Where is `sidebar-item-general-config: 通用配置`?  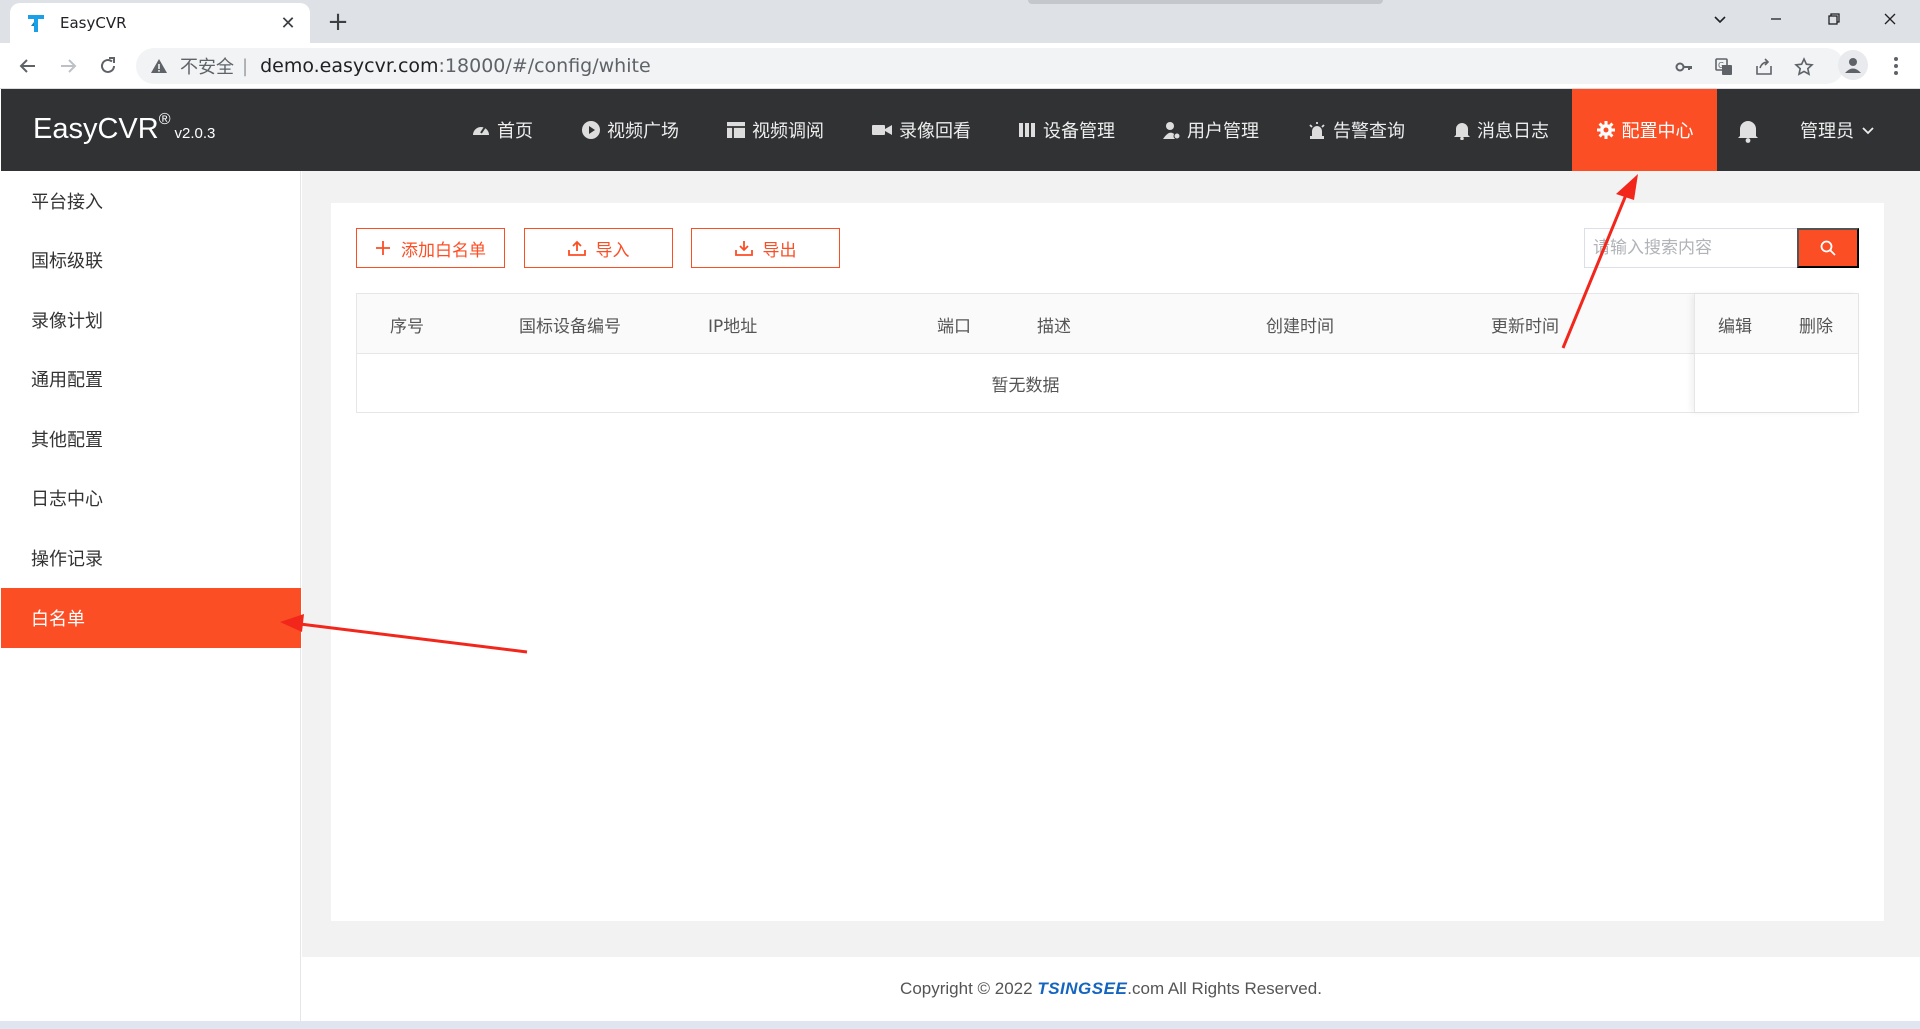 sidebar-item-general-config: 通用配置 is located at coordinates (151, 379).